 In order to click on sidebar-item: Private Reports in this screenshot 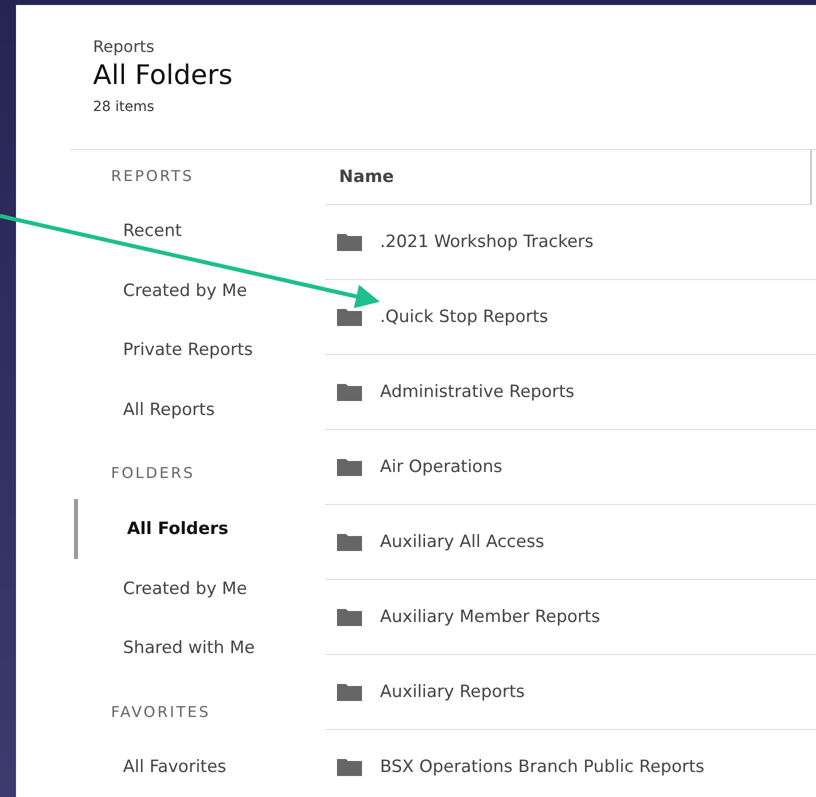, I will do `click(197, 350)`.